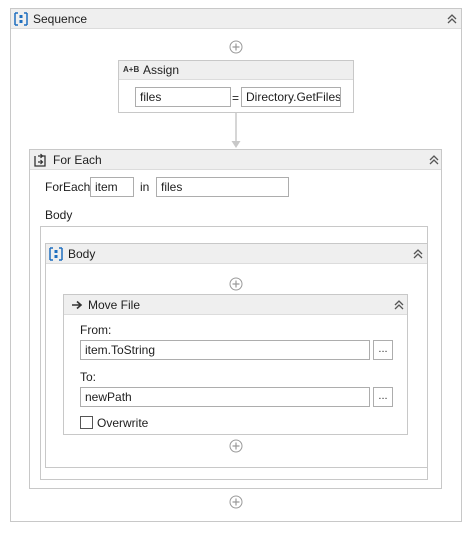 This screenshot has width=474, height=533. What do you see at coordinates (88, 377) in the screenshot?
I see `movefile-to-label: To:` at bounding box center [88, 377].